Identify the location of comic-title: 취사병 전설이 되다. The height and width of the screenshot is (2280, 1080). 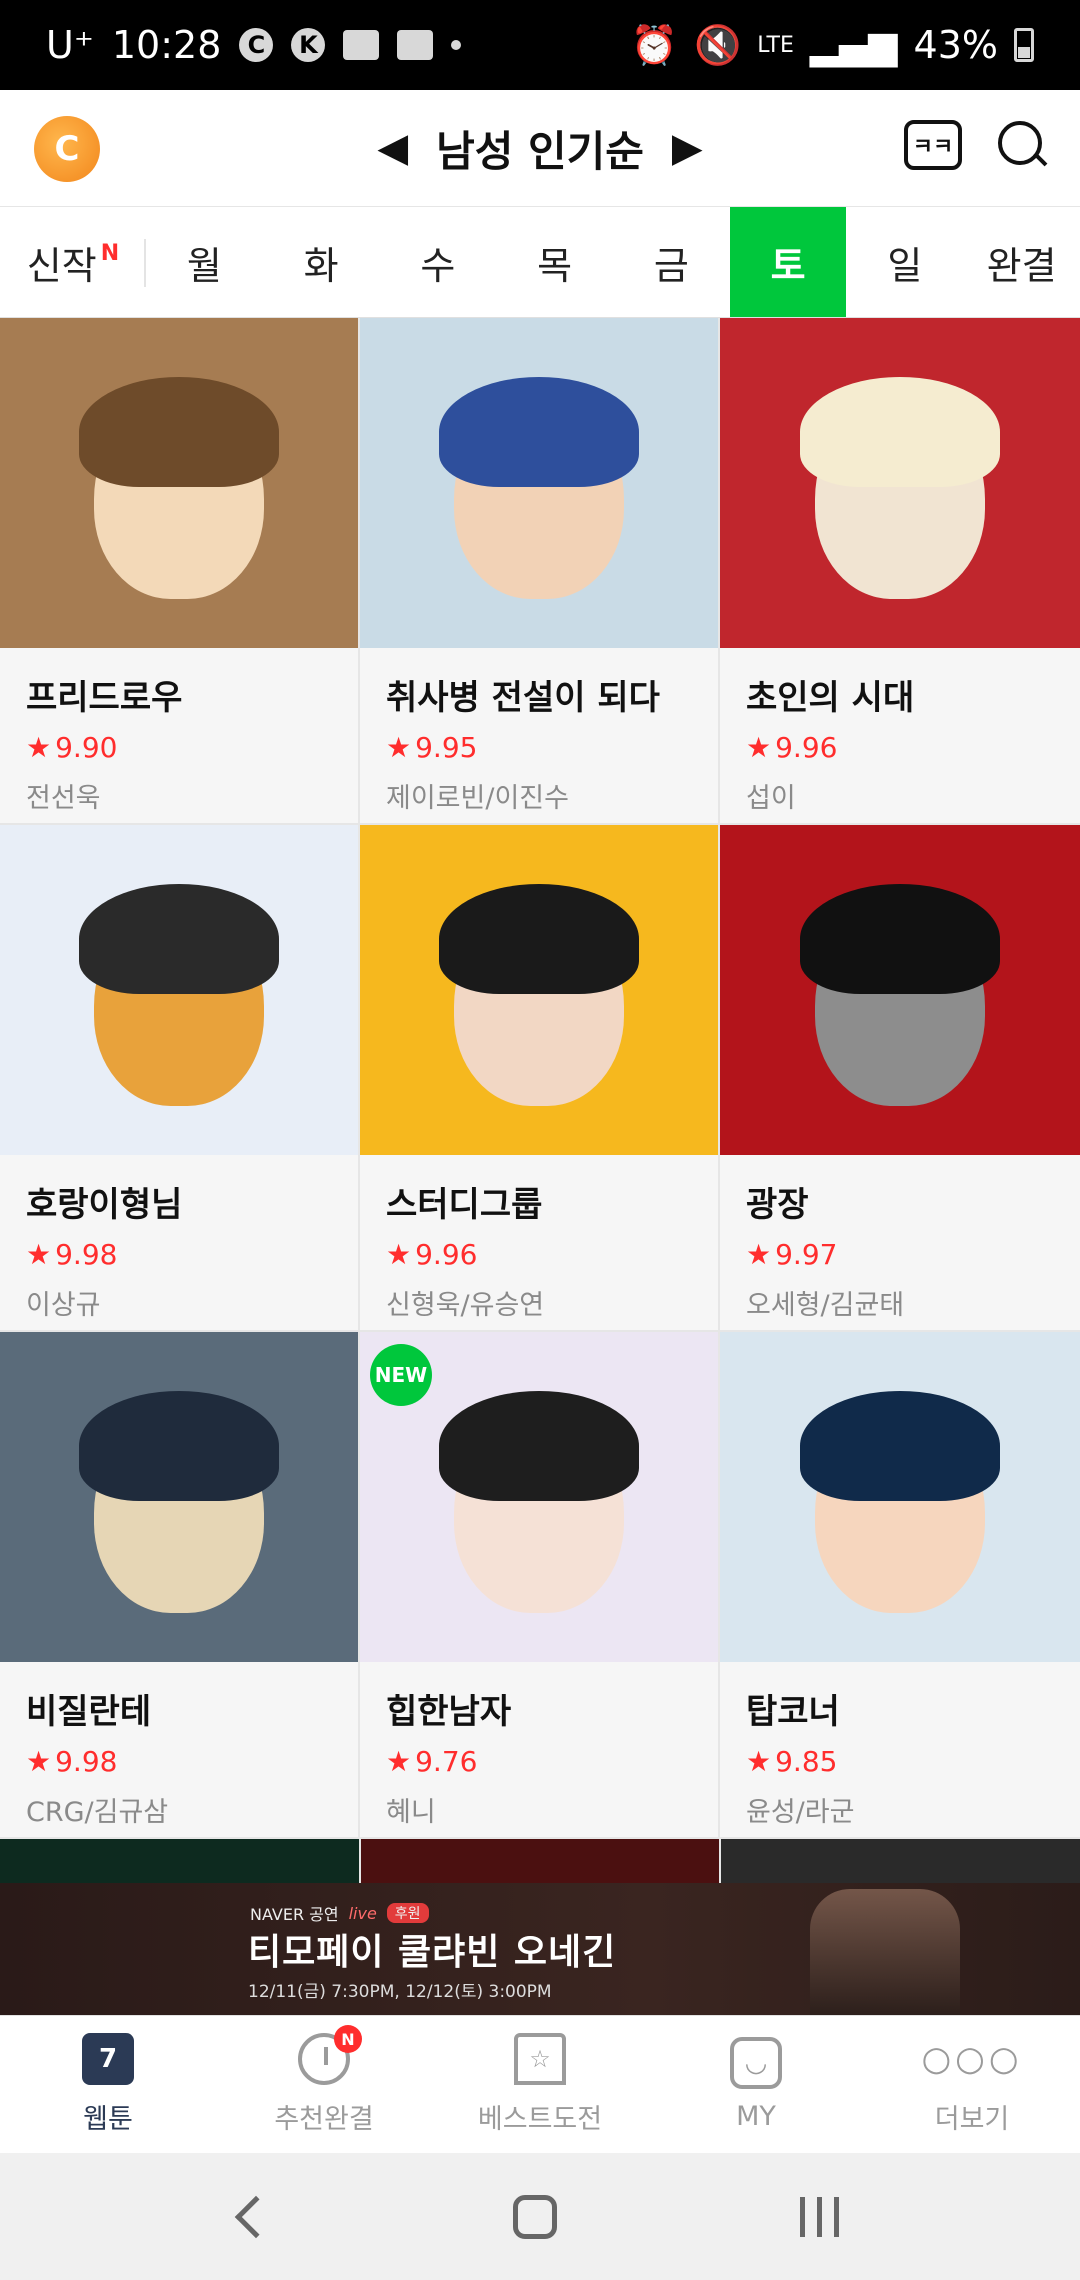
(523, 698).